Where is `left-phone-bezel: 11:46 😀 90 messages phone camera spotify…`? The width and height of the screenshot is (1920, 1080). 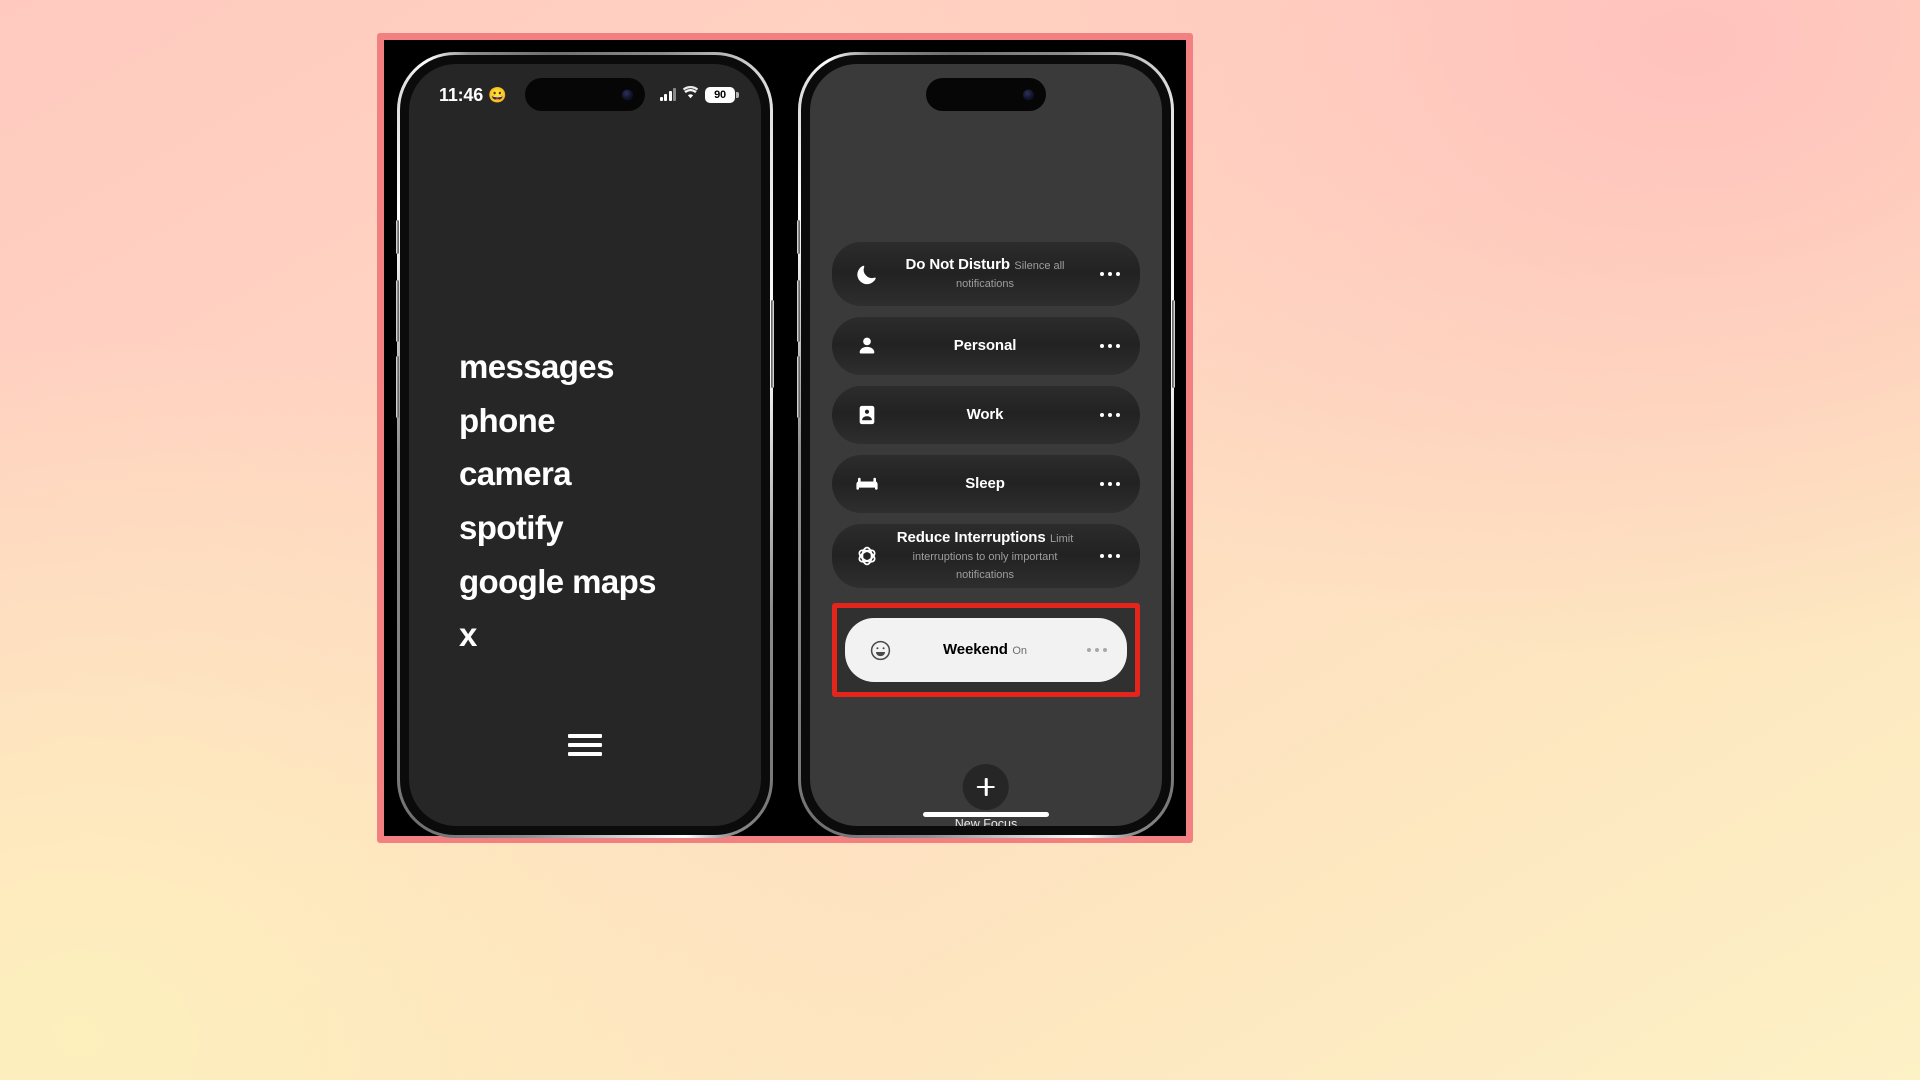 left-phone-bezel: 11:46 😀 90 messages phone camera spotify… is located at coordinates (585, 445).